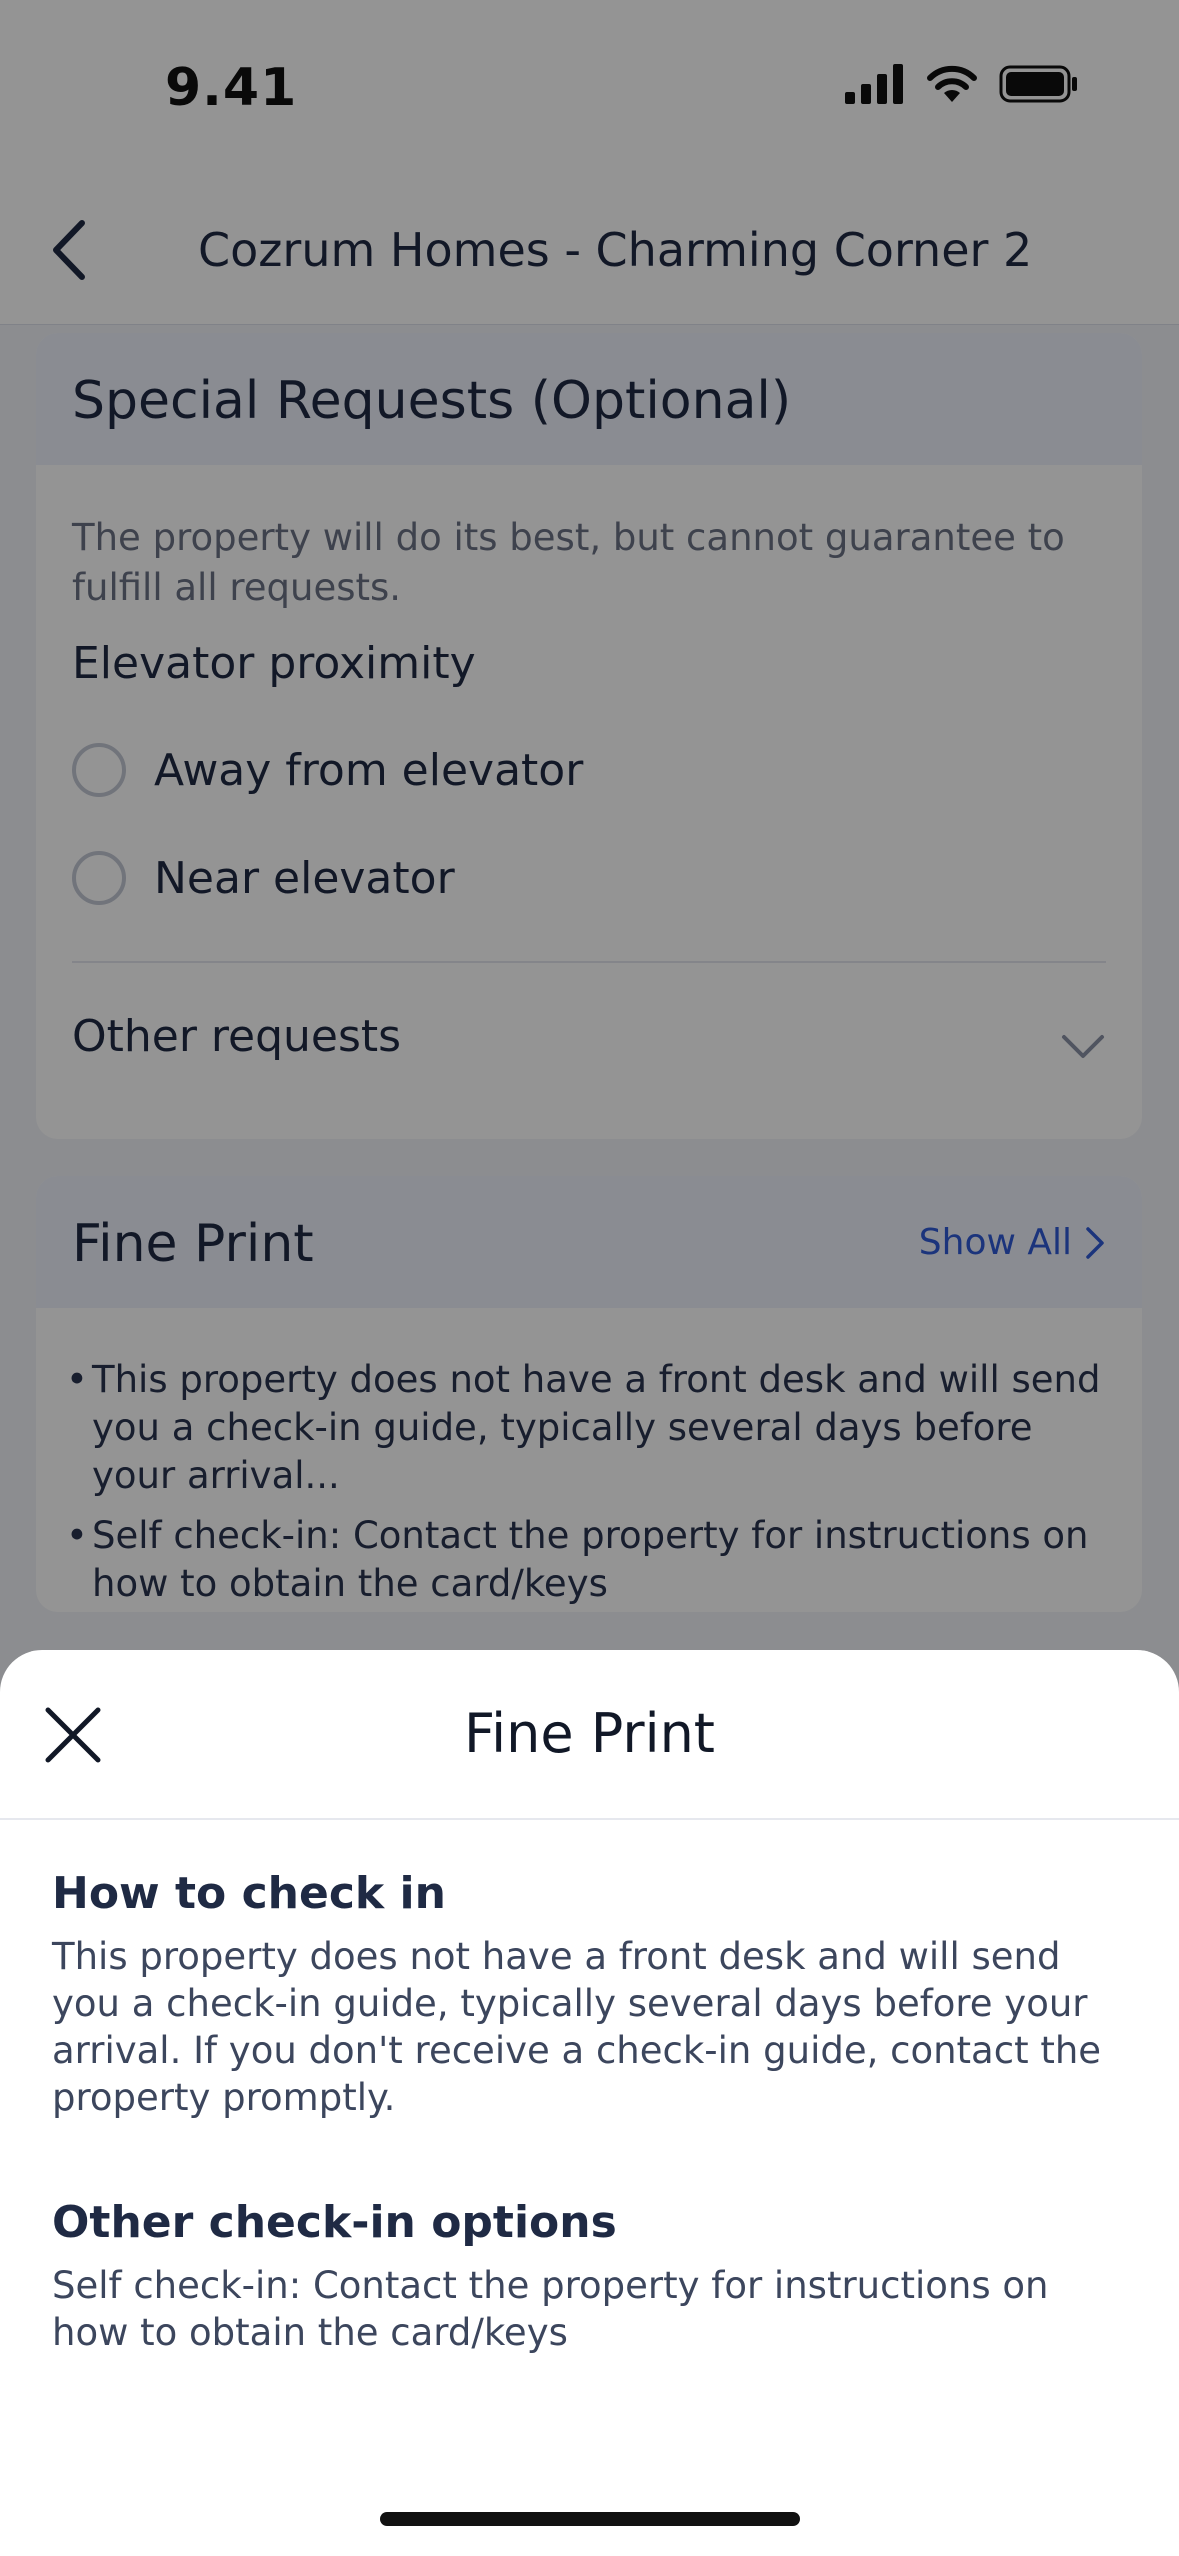  What do you see at coordinates (590, 2519) in the screenshot?
I see `home-indicator` at bounding box center [590, 2519].